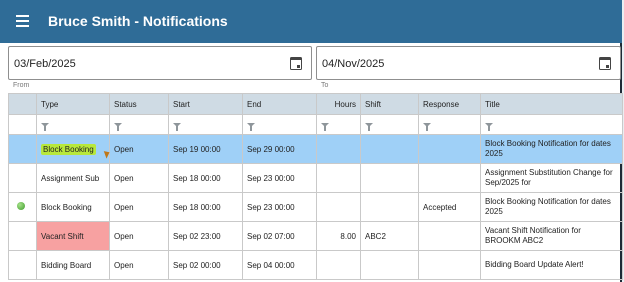 Image resolution: width=624 pixels, height=282 pixels. What do you see at coordinates (338, 236) in the screenshot?
I see `hours-cell: 8.00` at bounding box center [338, 236].